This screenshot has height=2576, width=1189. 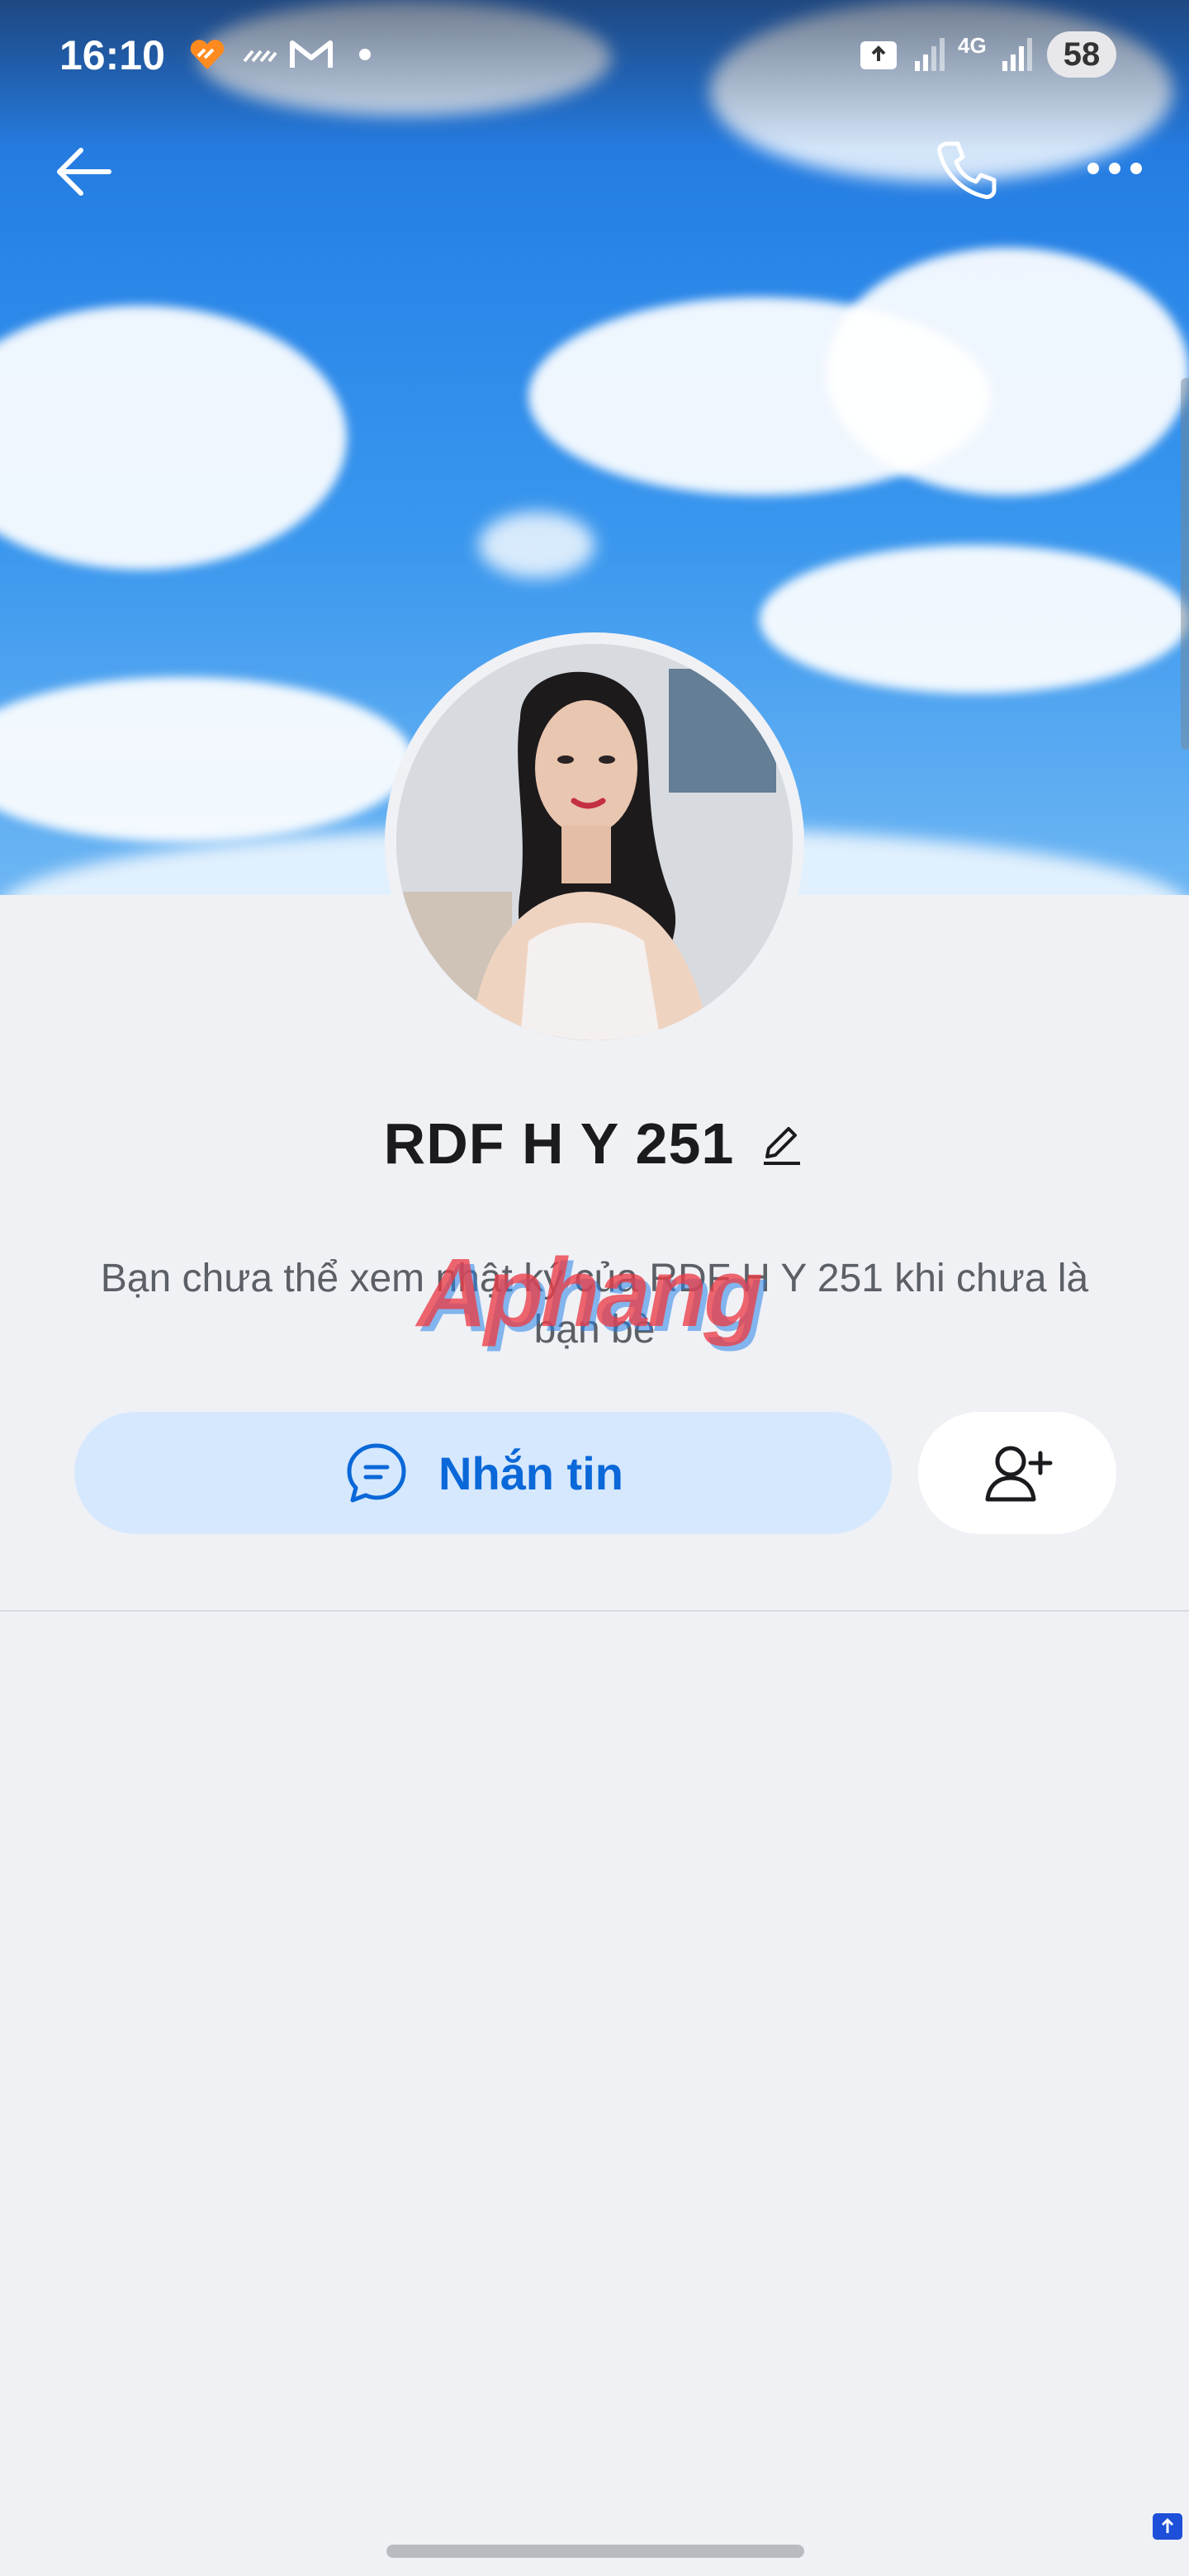 I want to click on send-message-button: Nhắn tin, so click(x=483, y=1473).